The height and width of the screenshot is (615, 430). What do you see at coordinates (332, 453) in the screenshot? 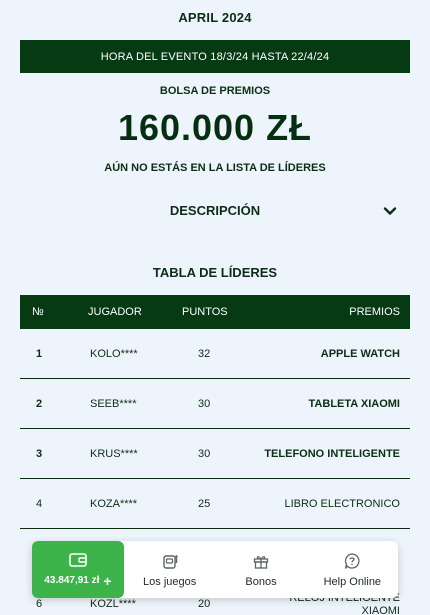
I see `row-prize: TELEFONO INTELIGENTE` at bounding box center [332, 453].